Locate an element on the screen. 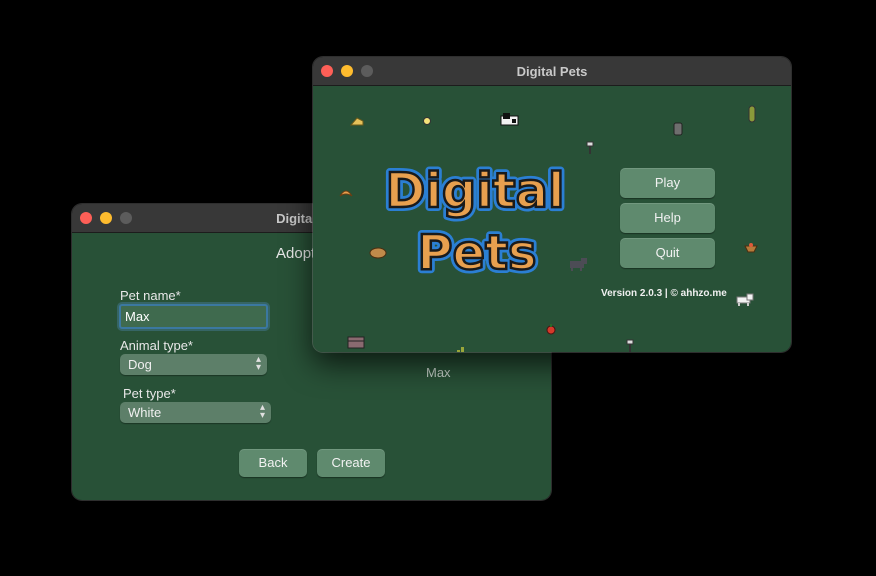 The width and height of the screenshot is (876, 576). grass-icon is located at coordinates (460, 349).